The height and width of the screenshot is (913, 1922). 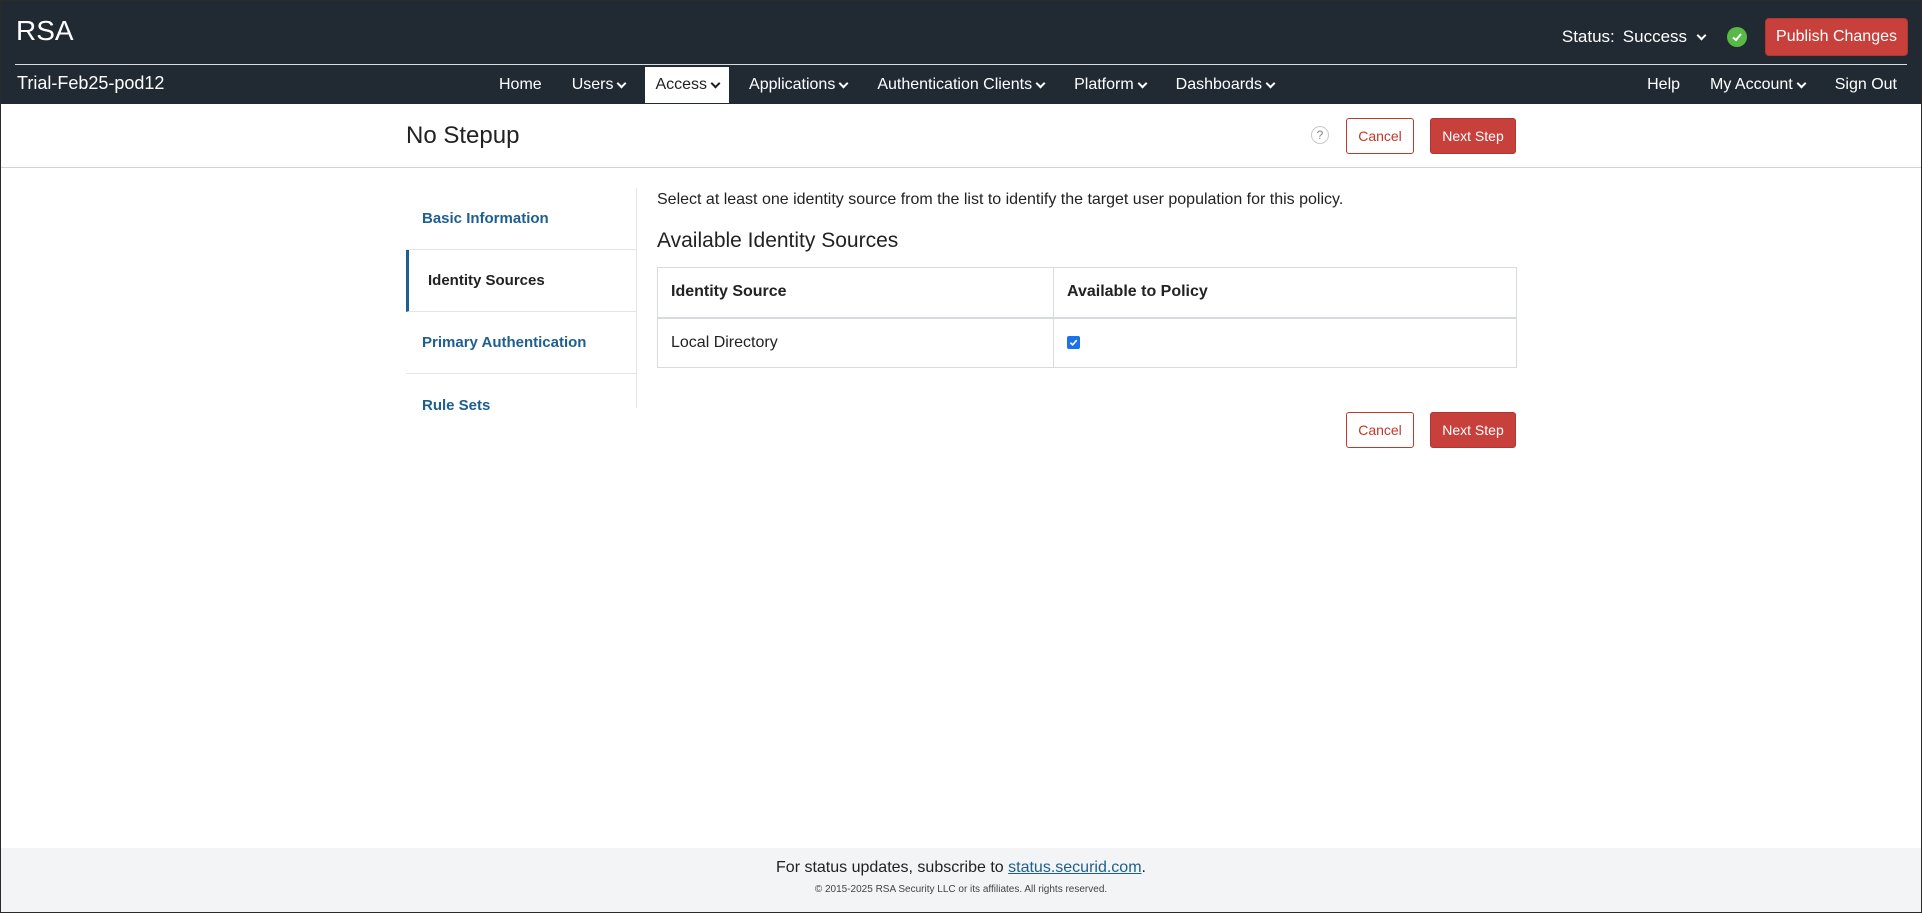 I want to click on available-to-policy-cell, so click(x=1285, y=343).